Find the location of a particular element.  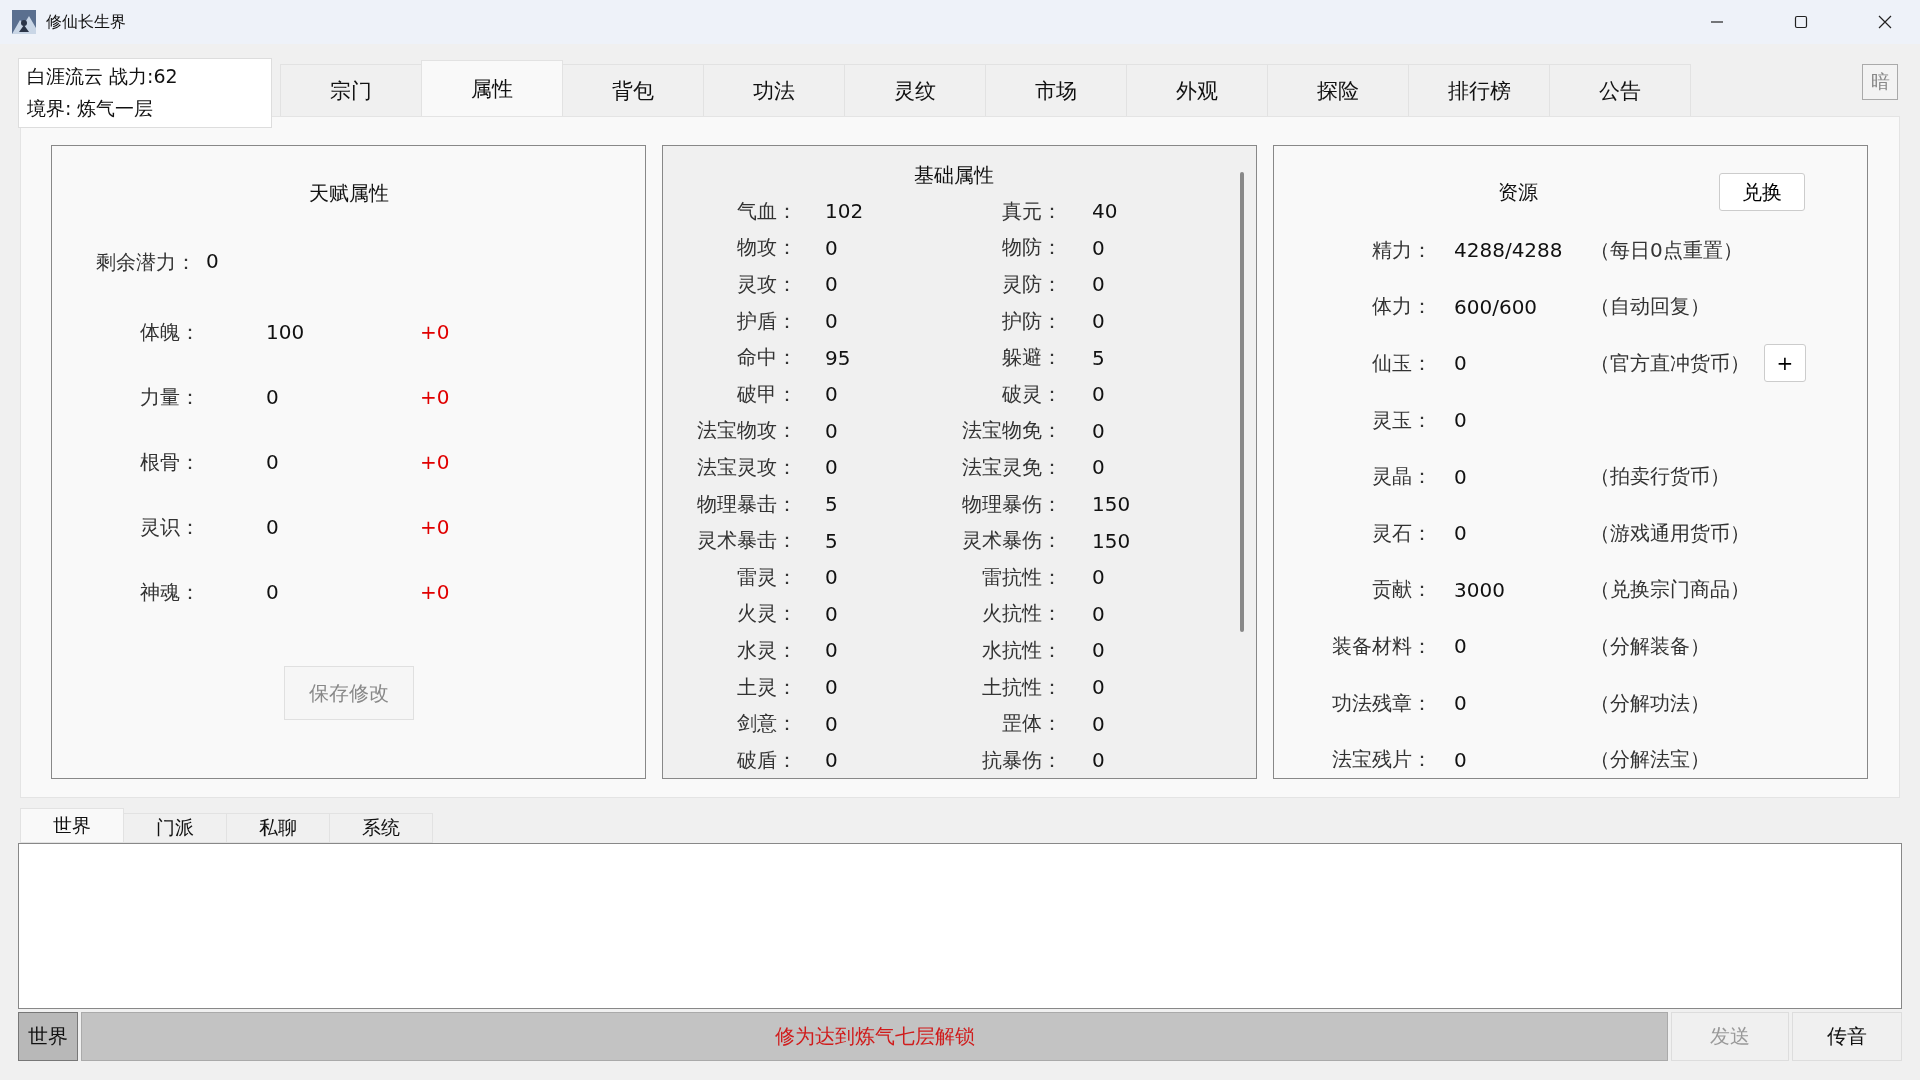

stat-label: 破盾： is located at coordinates (766, 760).